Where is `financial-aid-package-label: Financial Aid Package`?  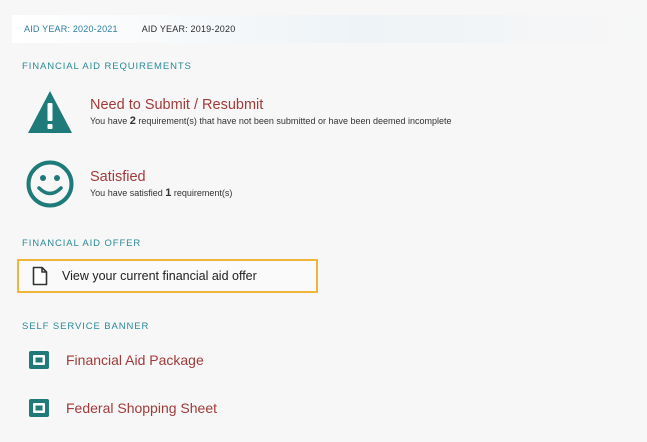 financial-aid-package-label: Financial Aid Package is located at coordinates (135, 360).